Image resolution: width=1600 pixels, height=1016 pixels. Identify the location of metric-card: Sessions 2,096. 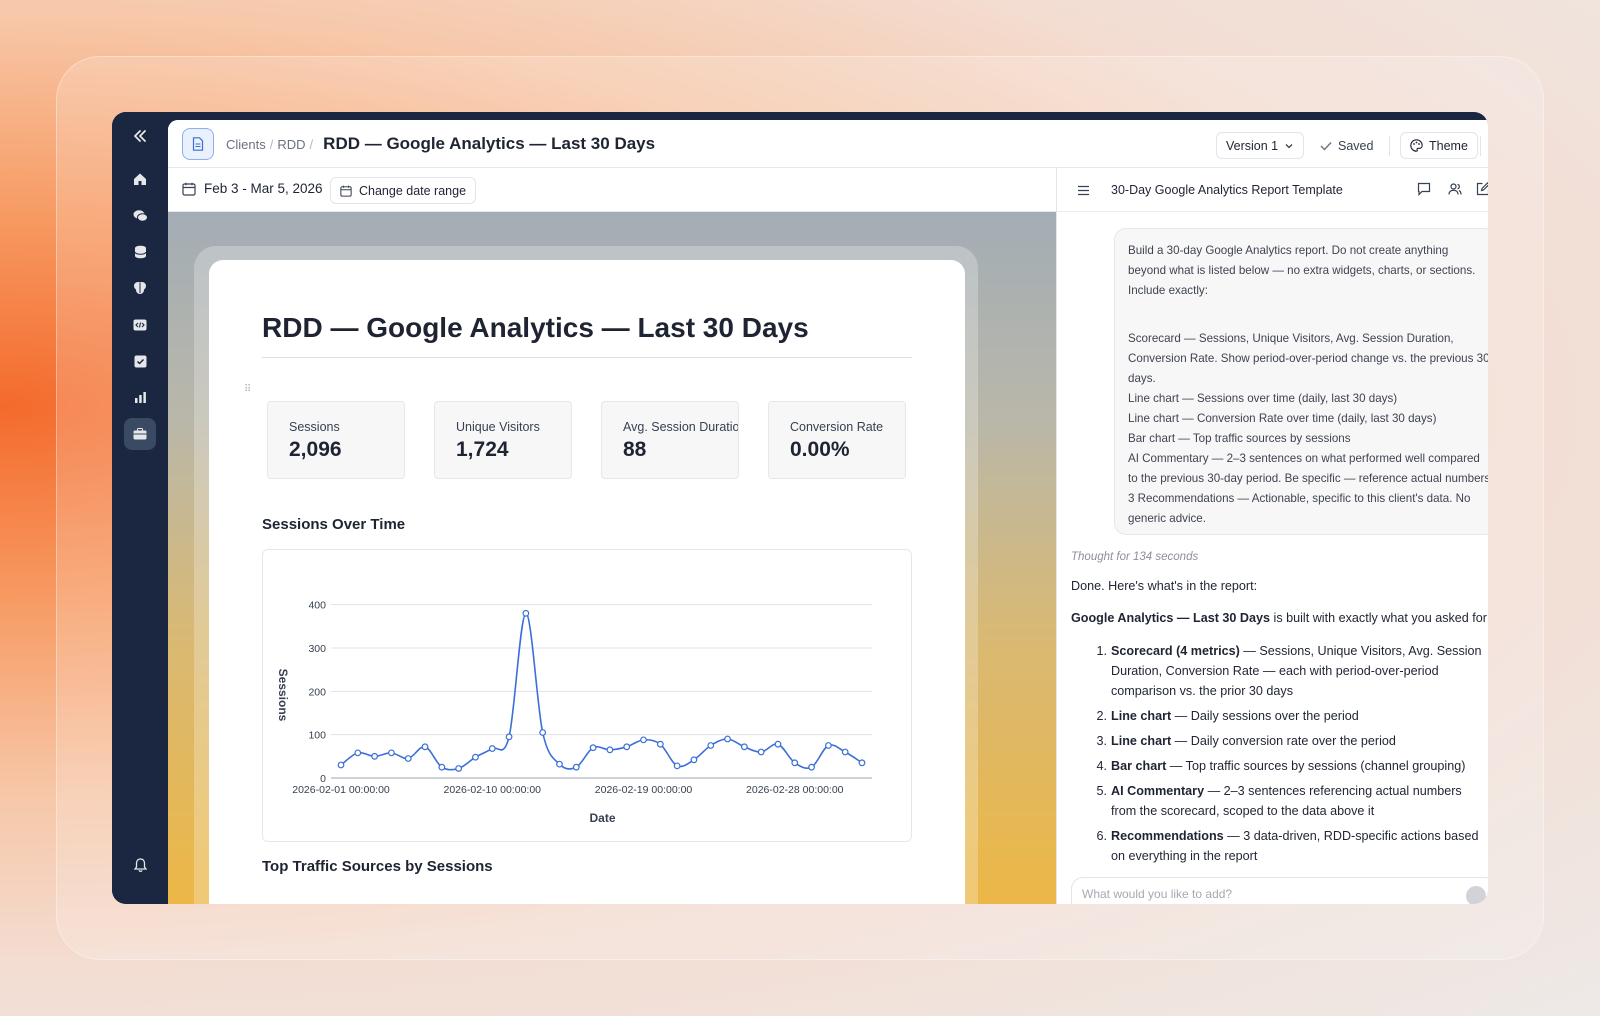
(336, 440).